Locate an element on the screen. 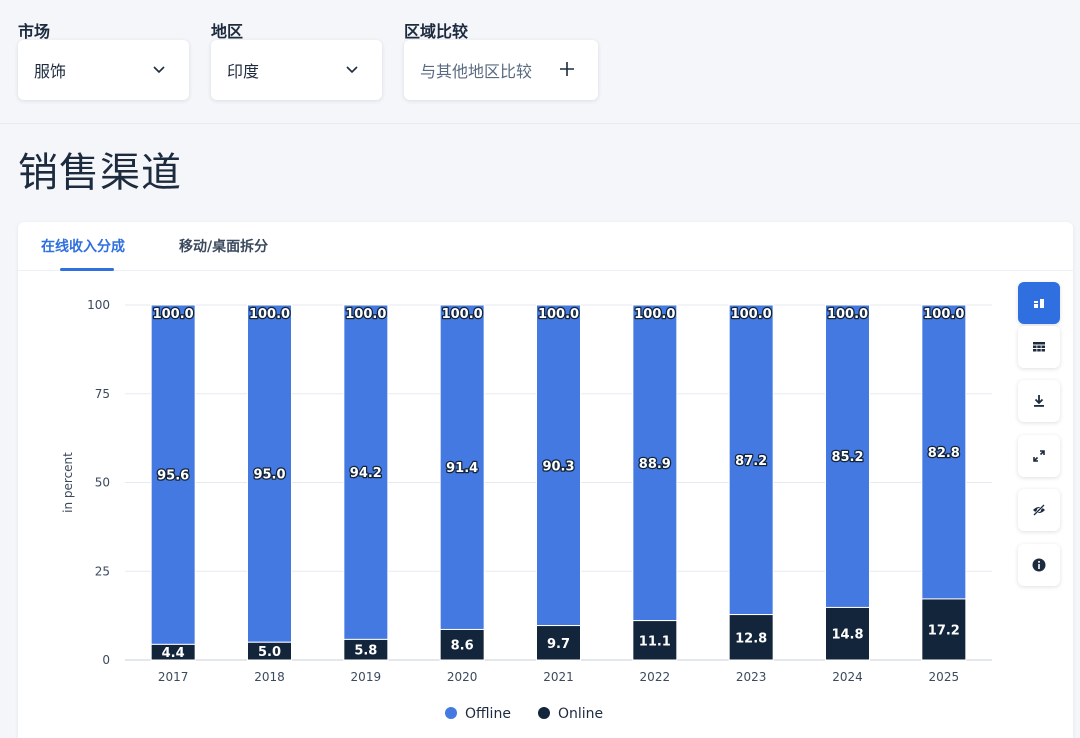 Image resolution: width=1080 pixels, height=738 pixels. y-tick-label: 100 is located at coordinates (98, 305).